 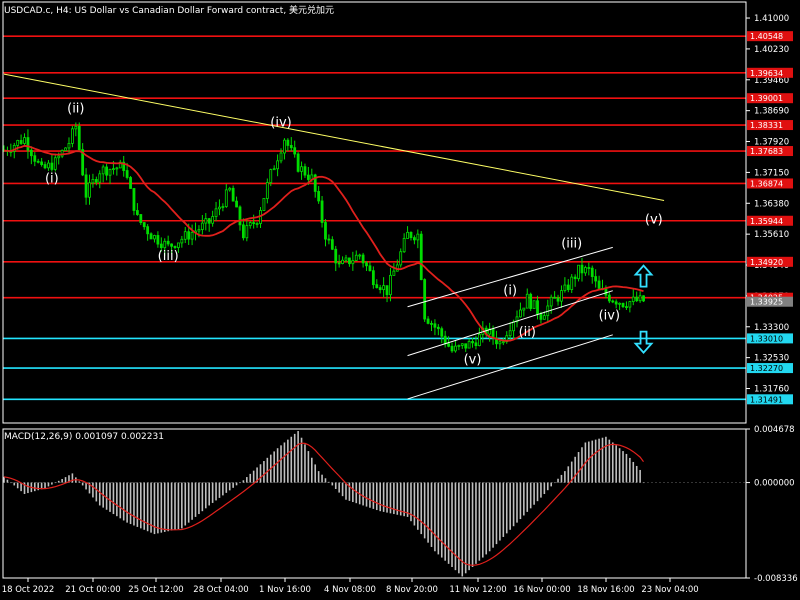 I want to click on wave-label: (ii), so click(x=527, y=332).